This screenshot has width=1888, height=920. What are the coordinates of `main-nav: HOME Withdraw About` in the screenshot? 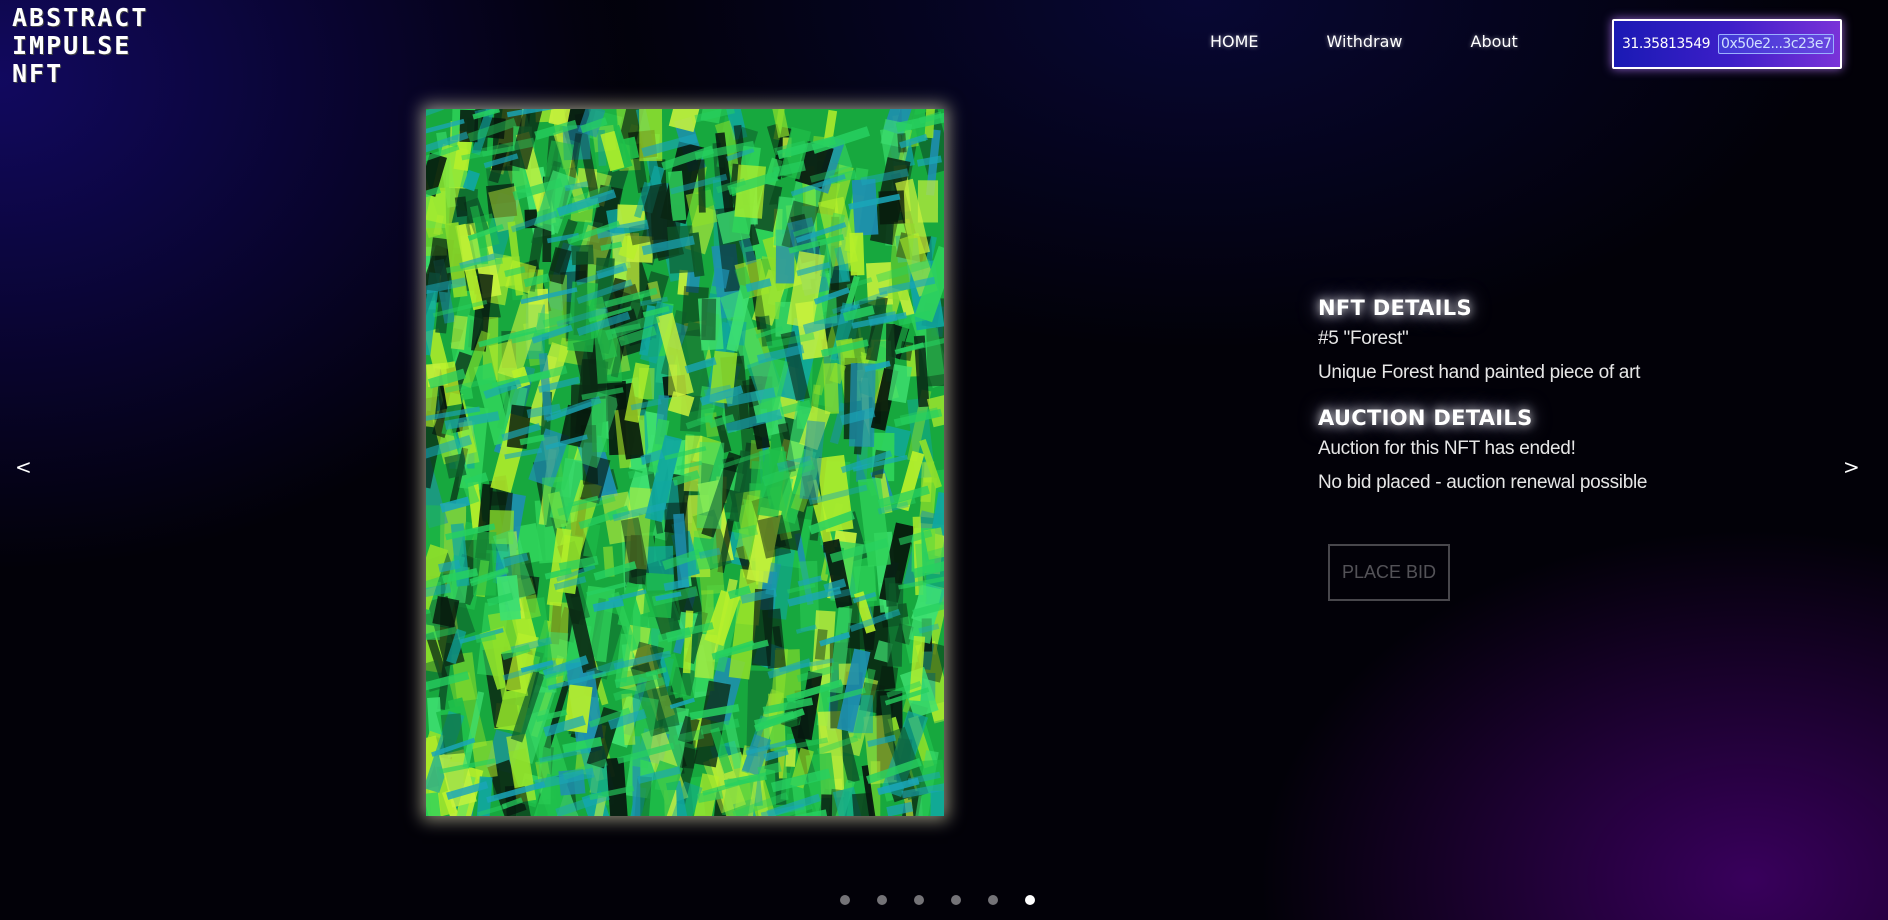 It's located at (1398, 41).